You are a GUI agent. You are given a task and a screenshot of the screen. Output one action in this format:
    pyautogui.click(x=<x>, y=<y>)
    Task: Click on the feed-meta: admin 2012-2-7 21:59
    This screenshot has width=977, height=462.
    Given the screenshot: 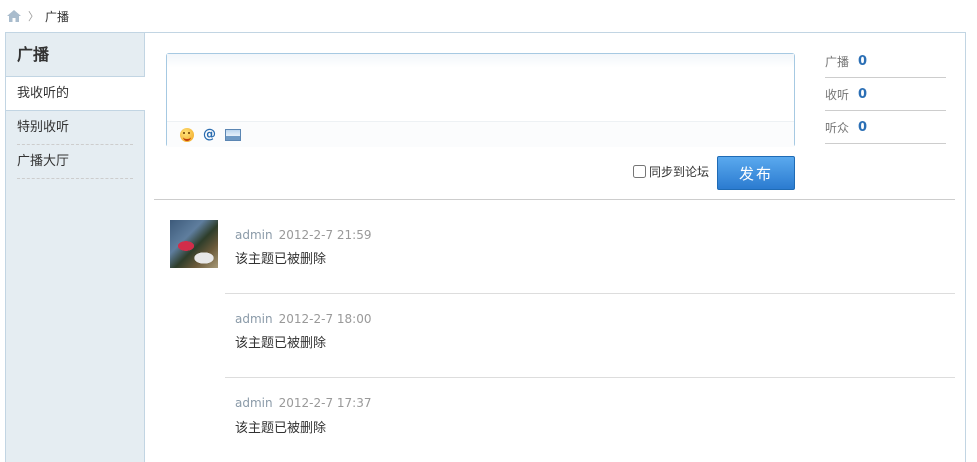 What is the action you would take?
    pyautogui.click(x=303, y=235)
    